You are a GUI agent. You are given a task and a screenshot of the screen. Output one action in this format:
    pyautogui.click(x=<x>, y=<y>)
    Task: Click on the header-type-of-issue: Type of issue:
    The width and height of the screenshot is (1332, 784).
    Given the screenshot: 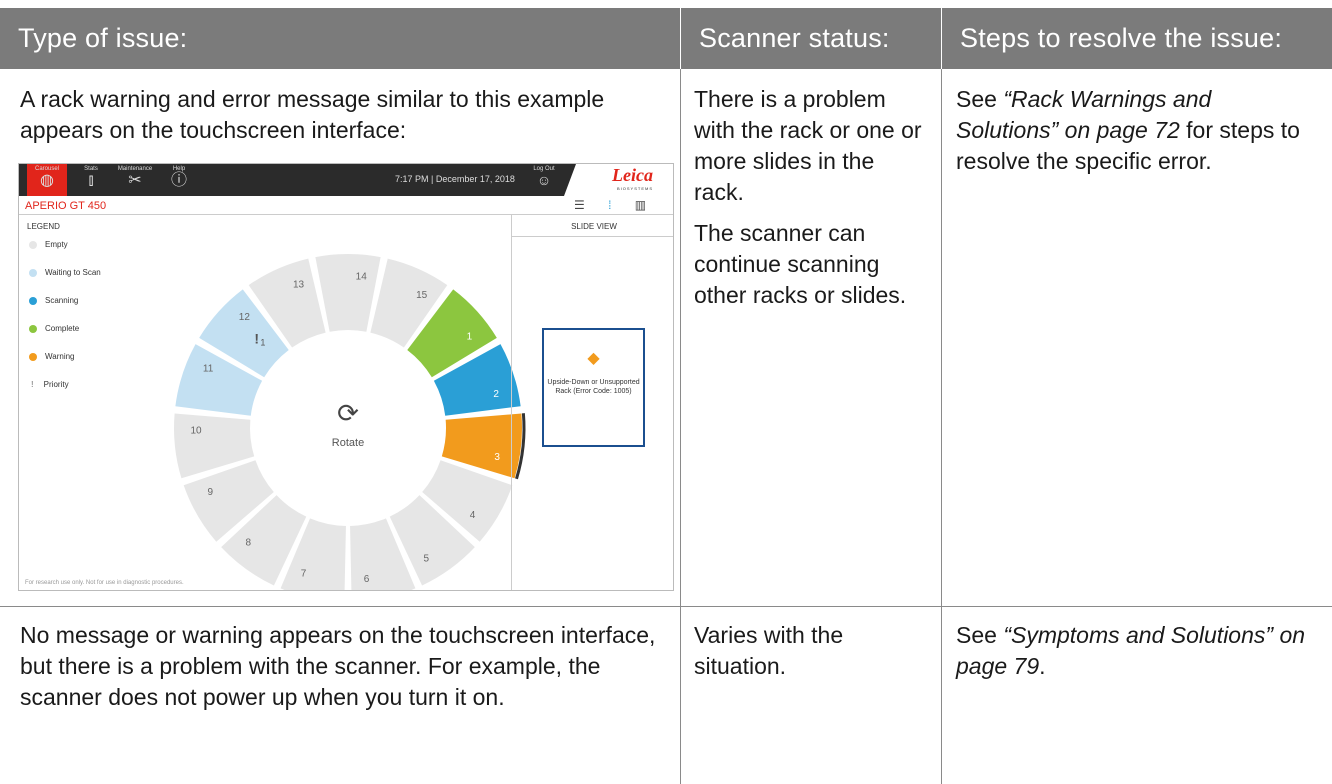 What is the action you would take?
    pyautogui.click(x=340, y=38)
    